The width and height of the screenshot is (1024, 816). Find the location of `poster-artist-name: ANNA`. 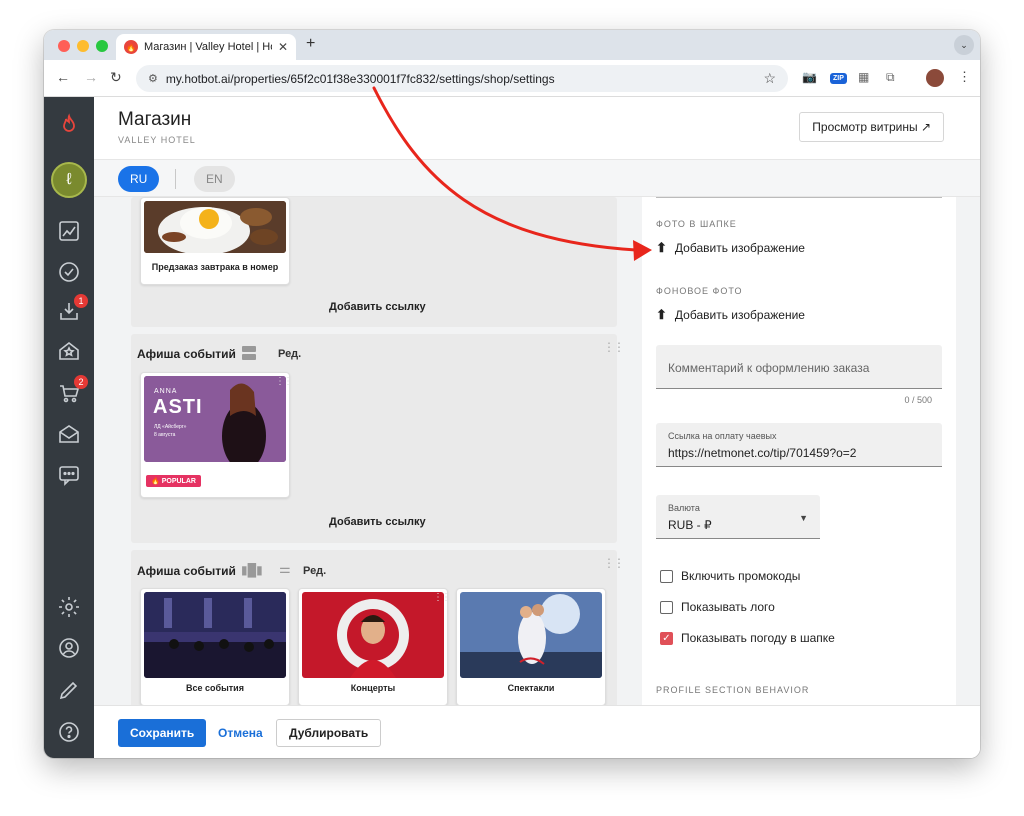

poster-artist-name: ANNA is located at coordinates (166, 391).